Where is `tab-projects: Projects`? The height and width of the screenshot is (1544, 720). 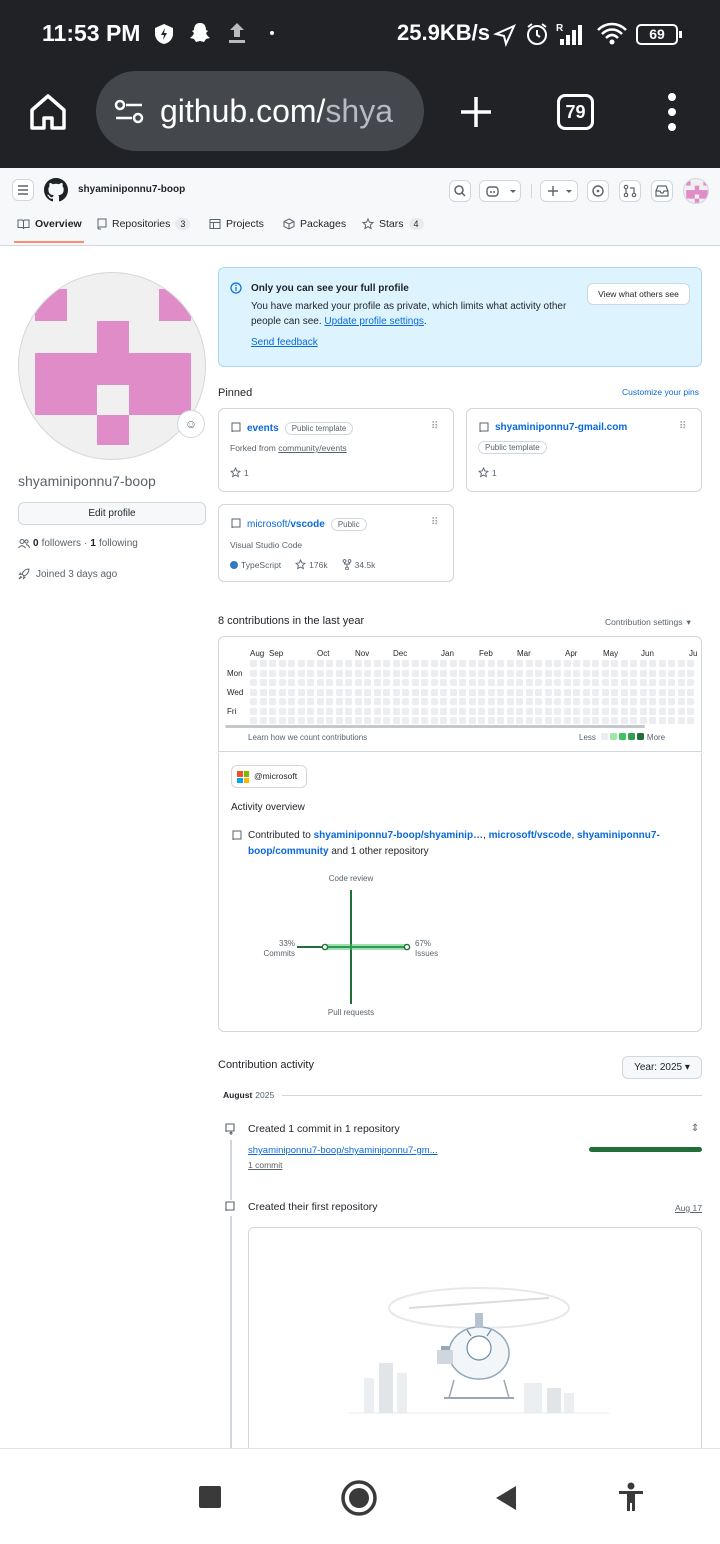
tab-projects: Projects is located at coordinates (236, 224).